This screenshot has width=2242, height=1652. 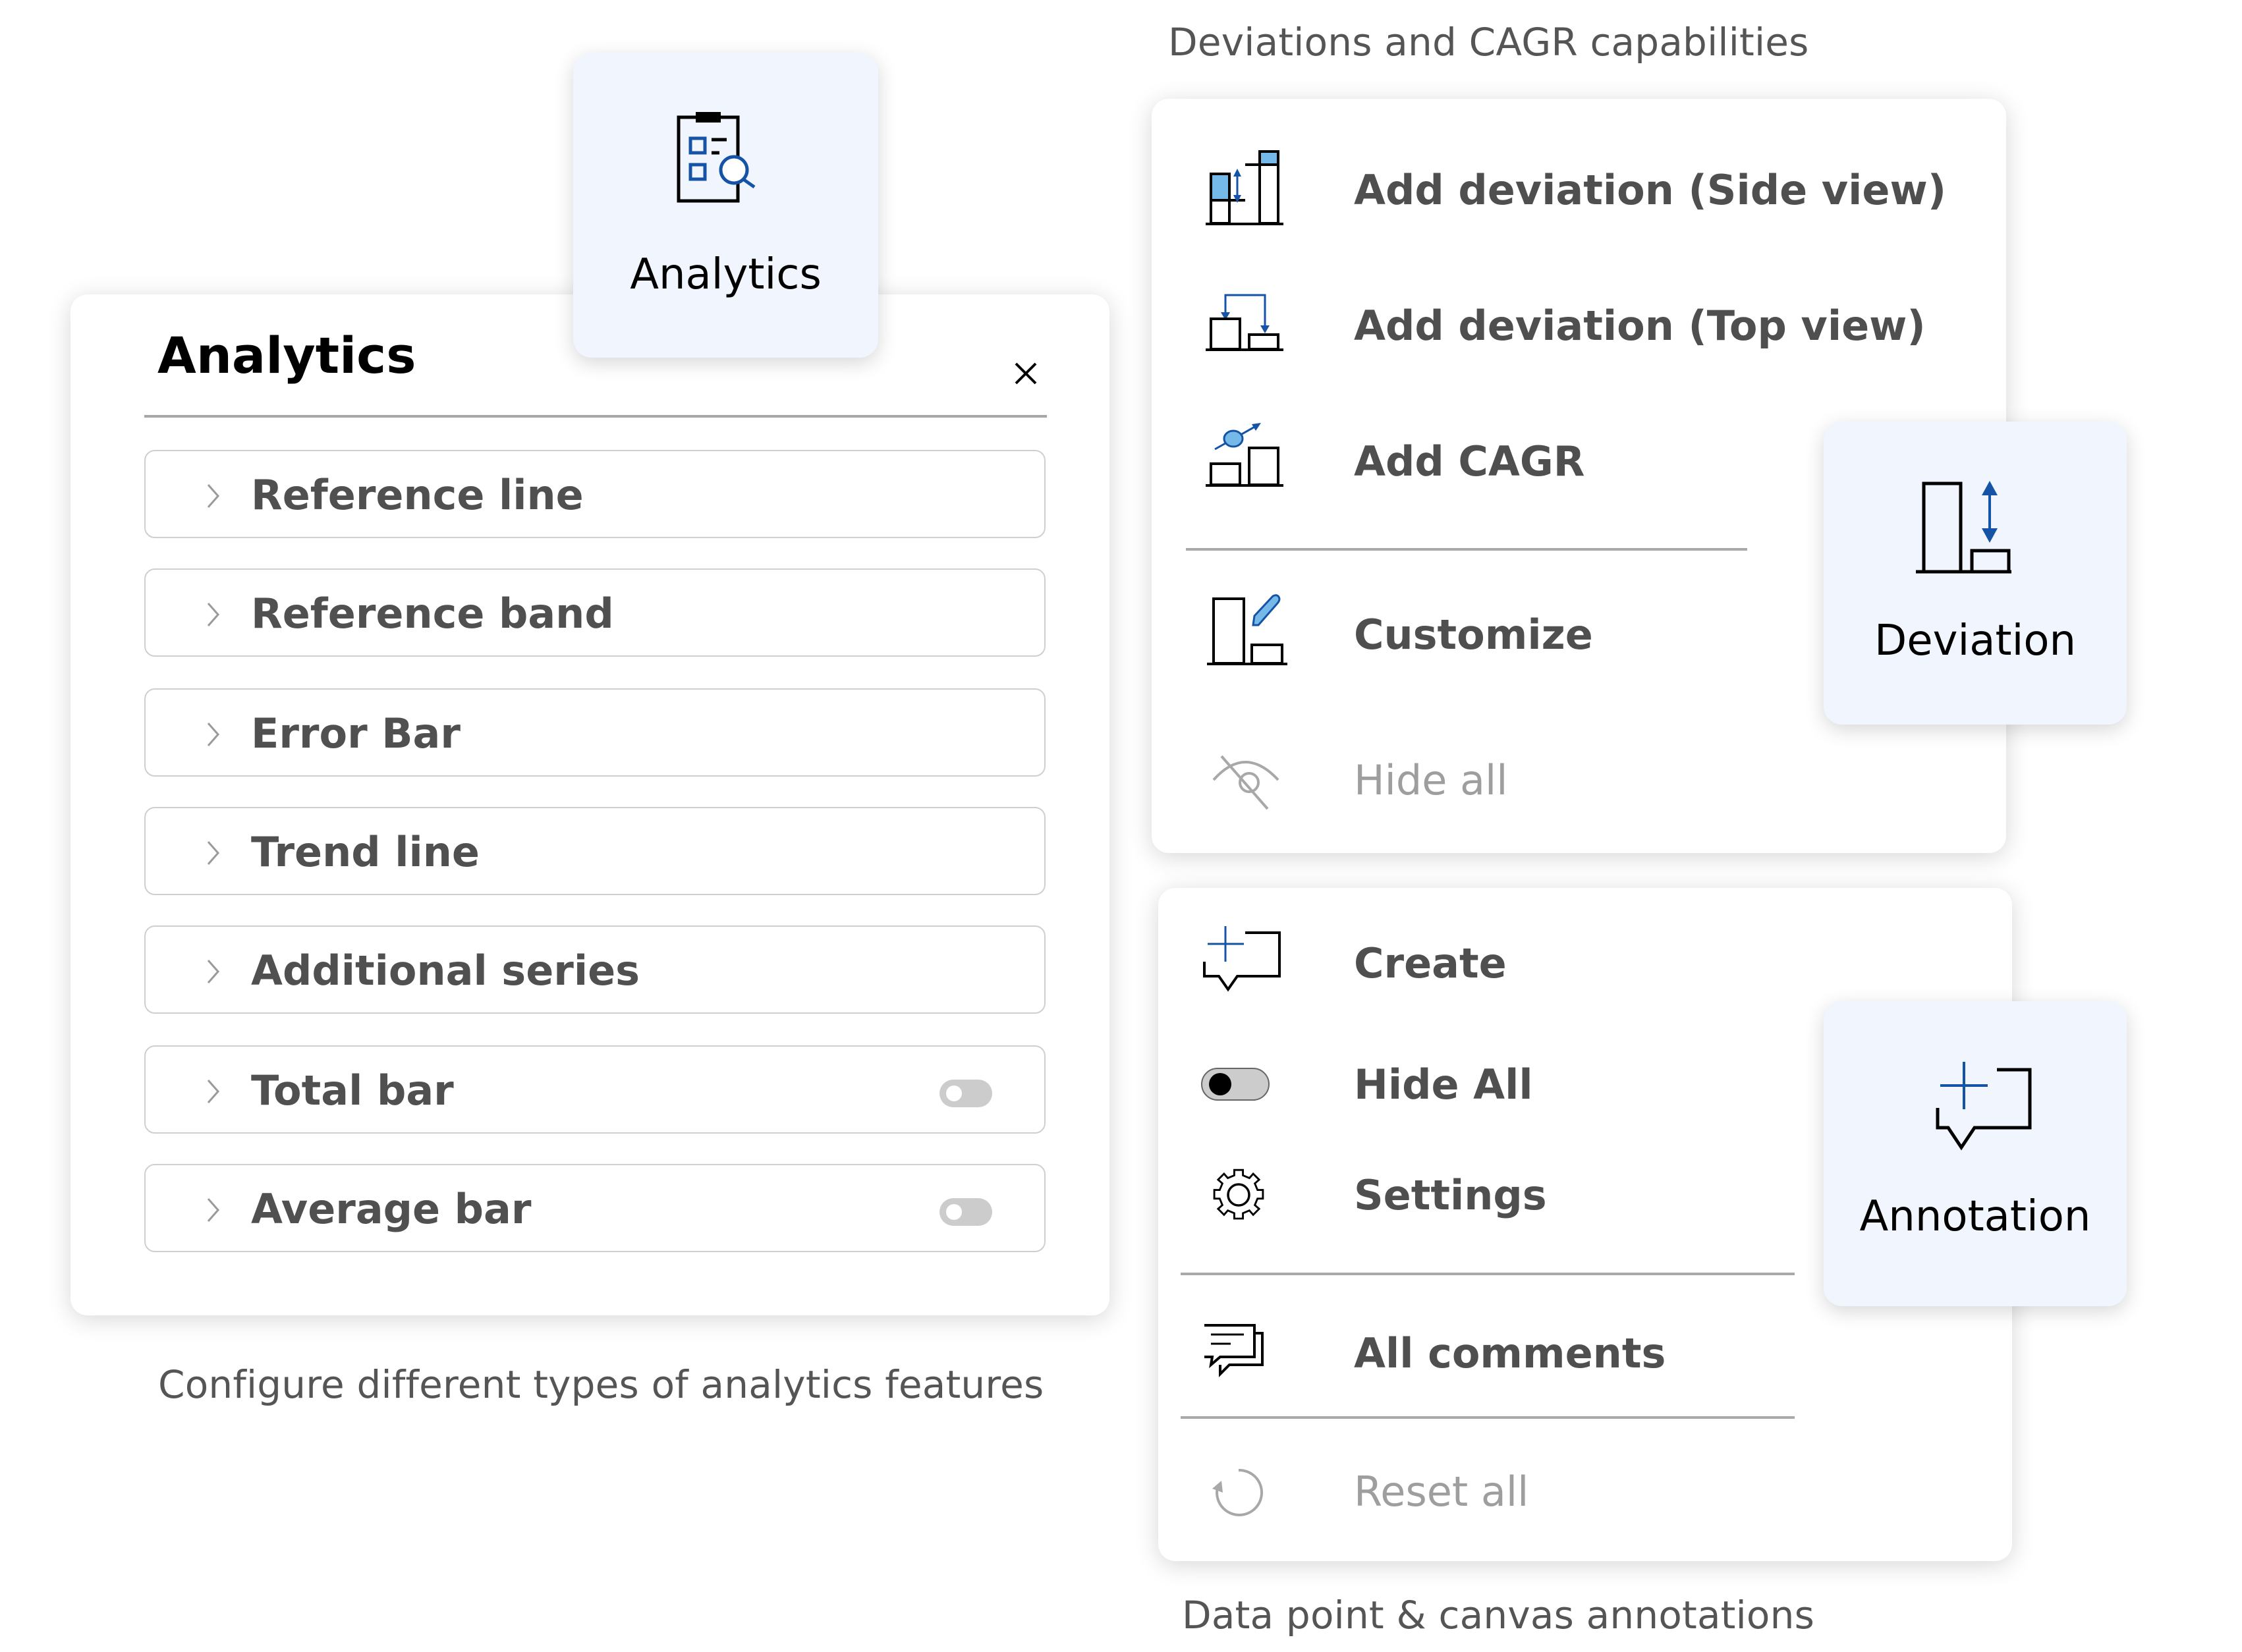 What do you see at coordinates (965, 1212) in the screenshot?
I see `average-bar-toggle` at bounding box center [965, 1212].